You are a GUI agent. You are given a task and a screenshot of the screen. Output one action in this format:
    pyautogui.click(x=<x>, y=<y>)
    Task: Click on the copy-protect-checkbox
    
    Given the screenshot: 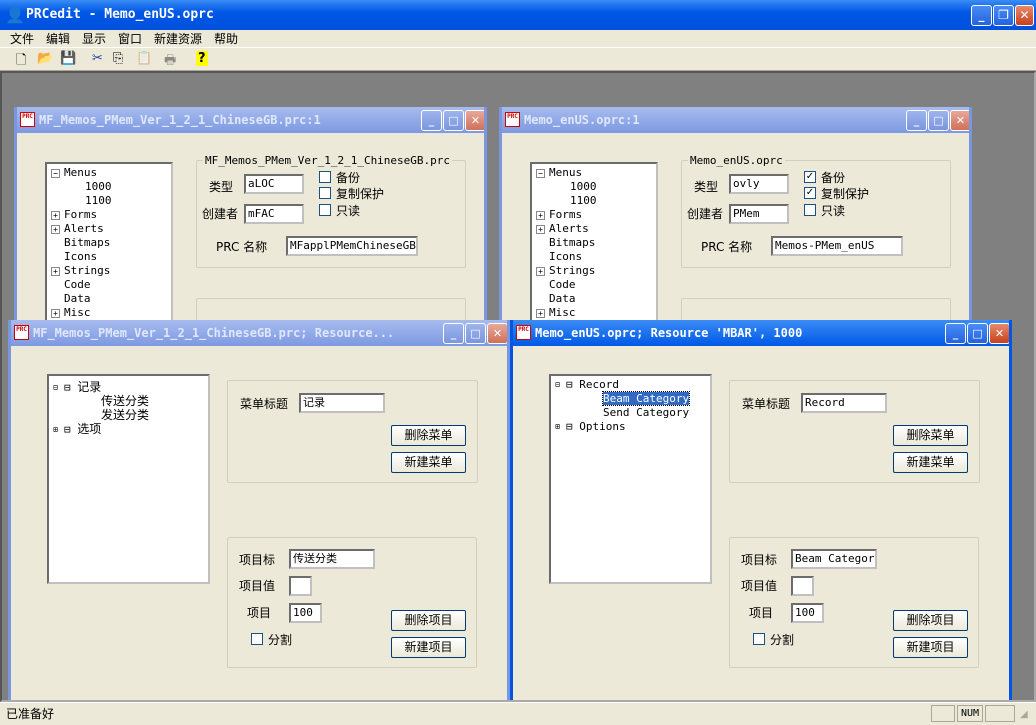 What is the action you would take?
    pyautogui.click(x=325, y=193)
    